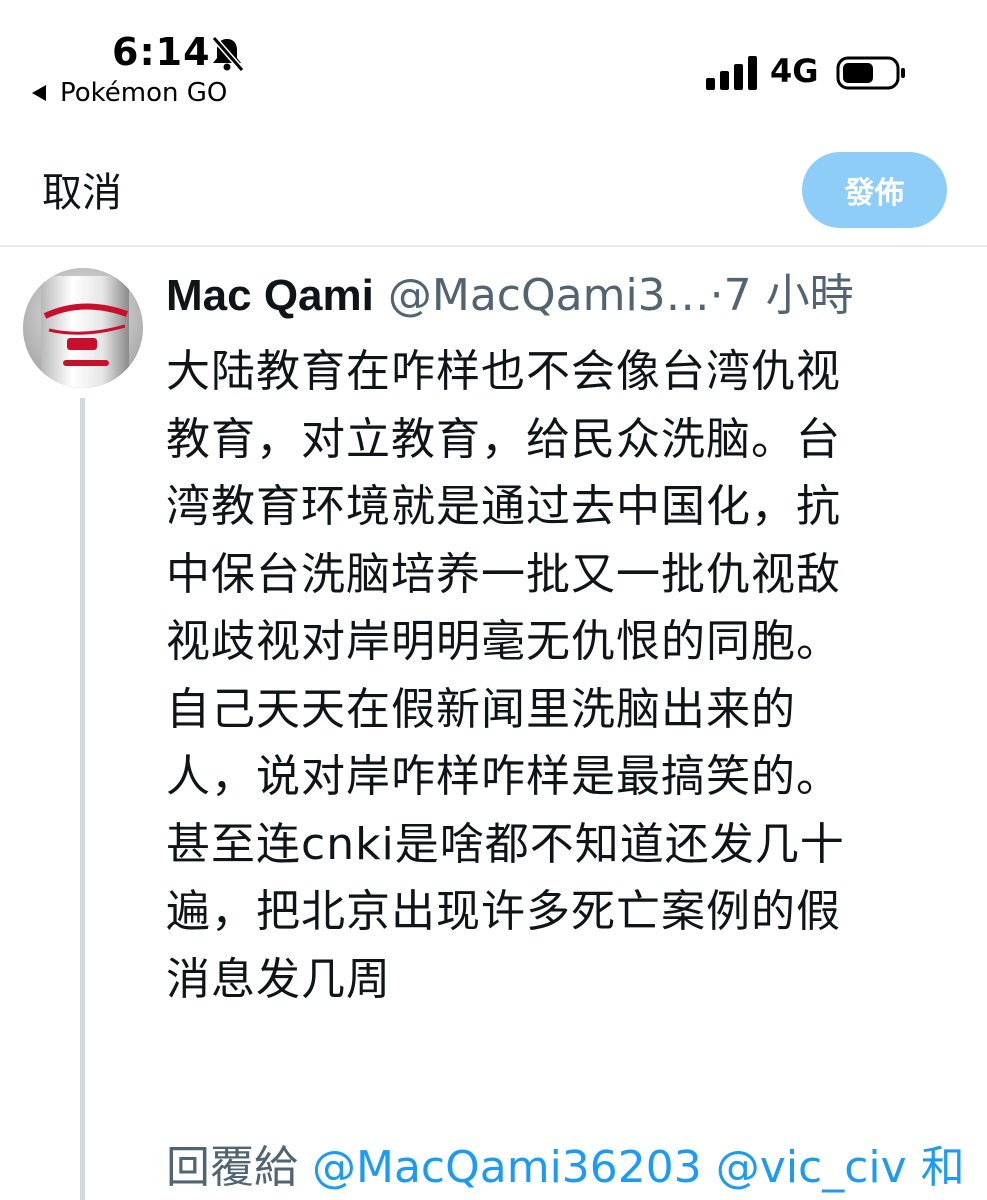  What do you see at coordinates (278, 979) in the screenshot?
I see `tweet-text-line: 消息发几周` at bounding box center [278, 979].